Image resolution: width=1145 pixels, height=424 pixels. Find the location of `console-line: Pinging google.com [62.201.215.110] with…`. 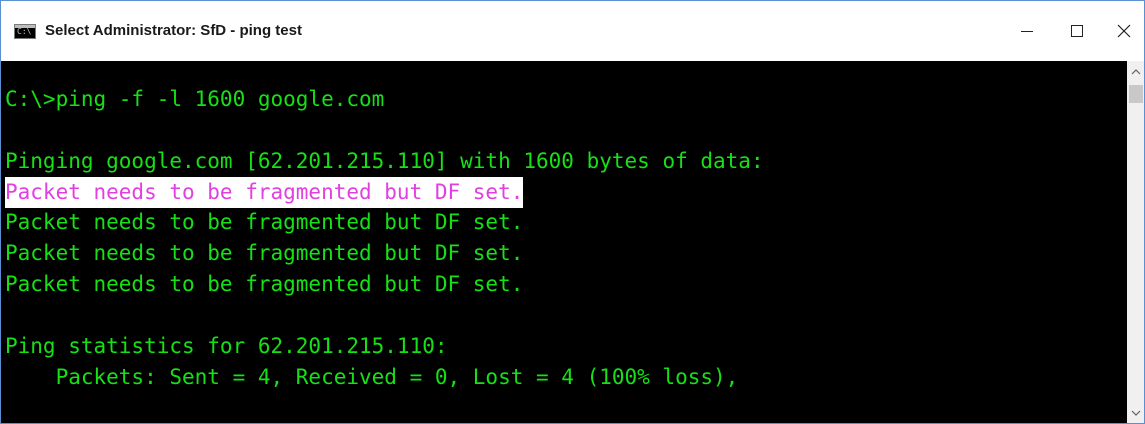

console-line: Pinging google.com [62.201.215.110] with… is located at coordinates (384, 161).